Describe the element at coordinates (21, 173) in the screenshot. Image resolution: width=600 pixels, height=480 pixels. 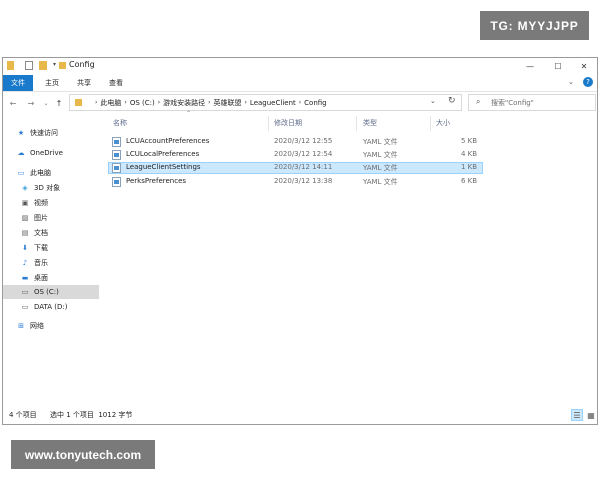
I see `computer-icon: ▭` at that location.